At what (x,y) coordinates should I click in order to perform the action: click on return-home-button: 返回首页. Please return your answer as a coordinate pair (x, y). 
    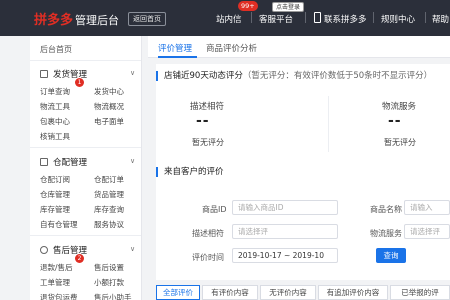
    Looking at the image, I should click on (147, 19).